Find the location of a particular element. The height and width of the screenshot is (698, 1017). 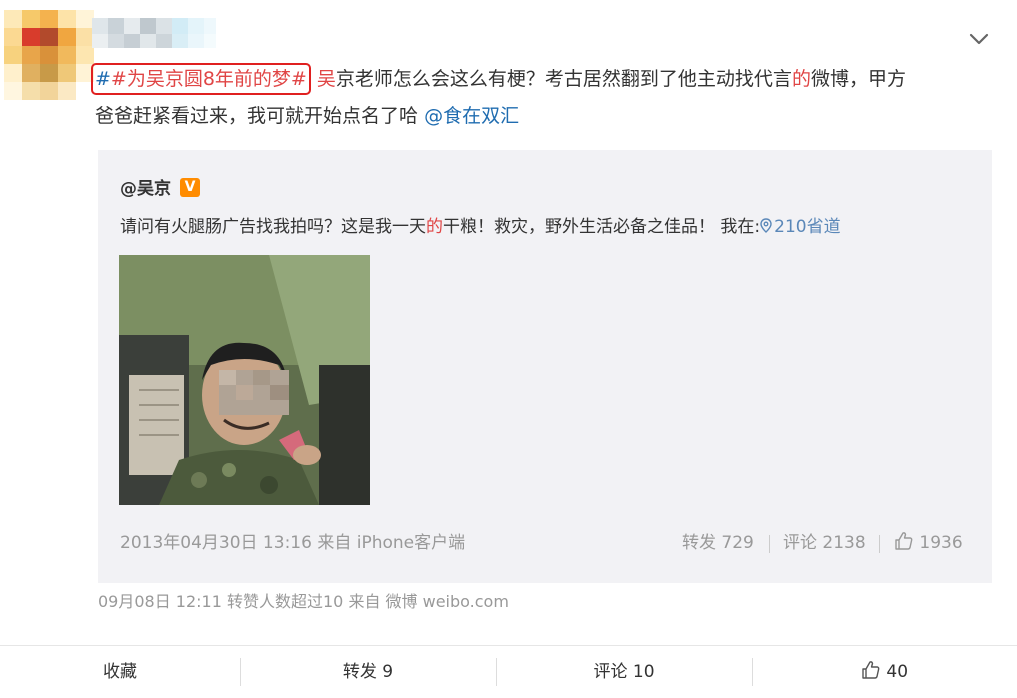

post-meta: 09月08日 12:11 转赞人数超过10 来自 微博 weibo.com is located at coordinates (303, 601).